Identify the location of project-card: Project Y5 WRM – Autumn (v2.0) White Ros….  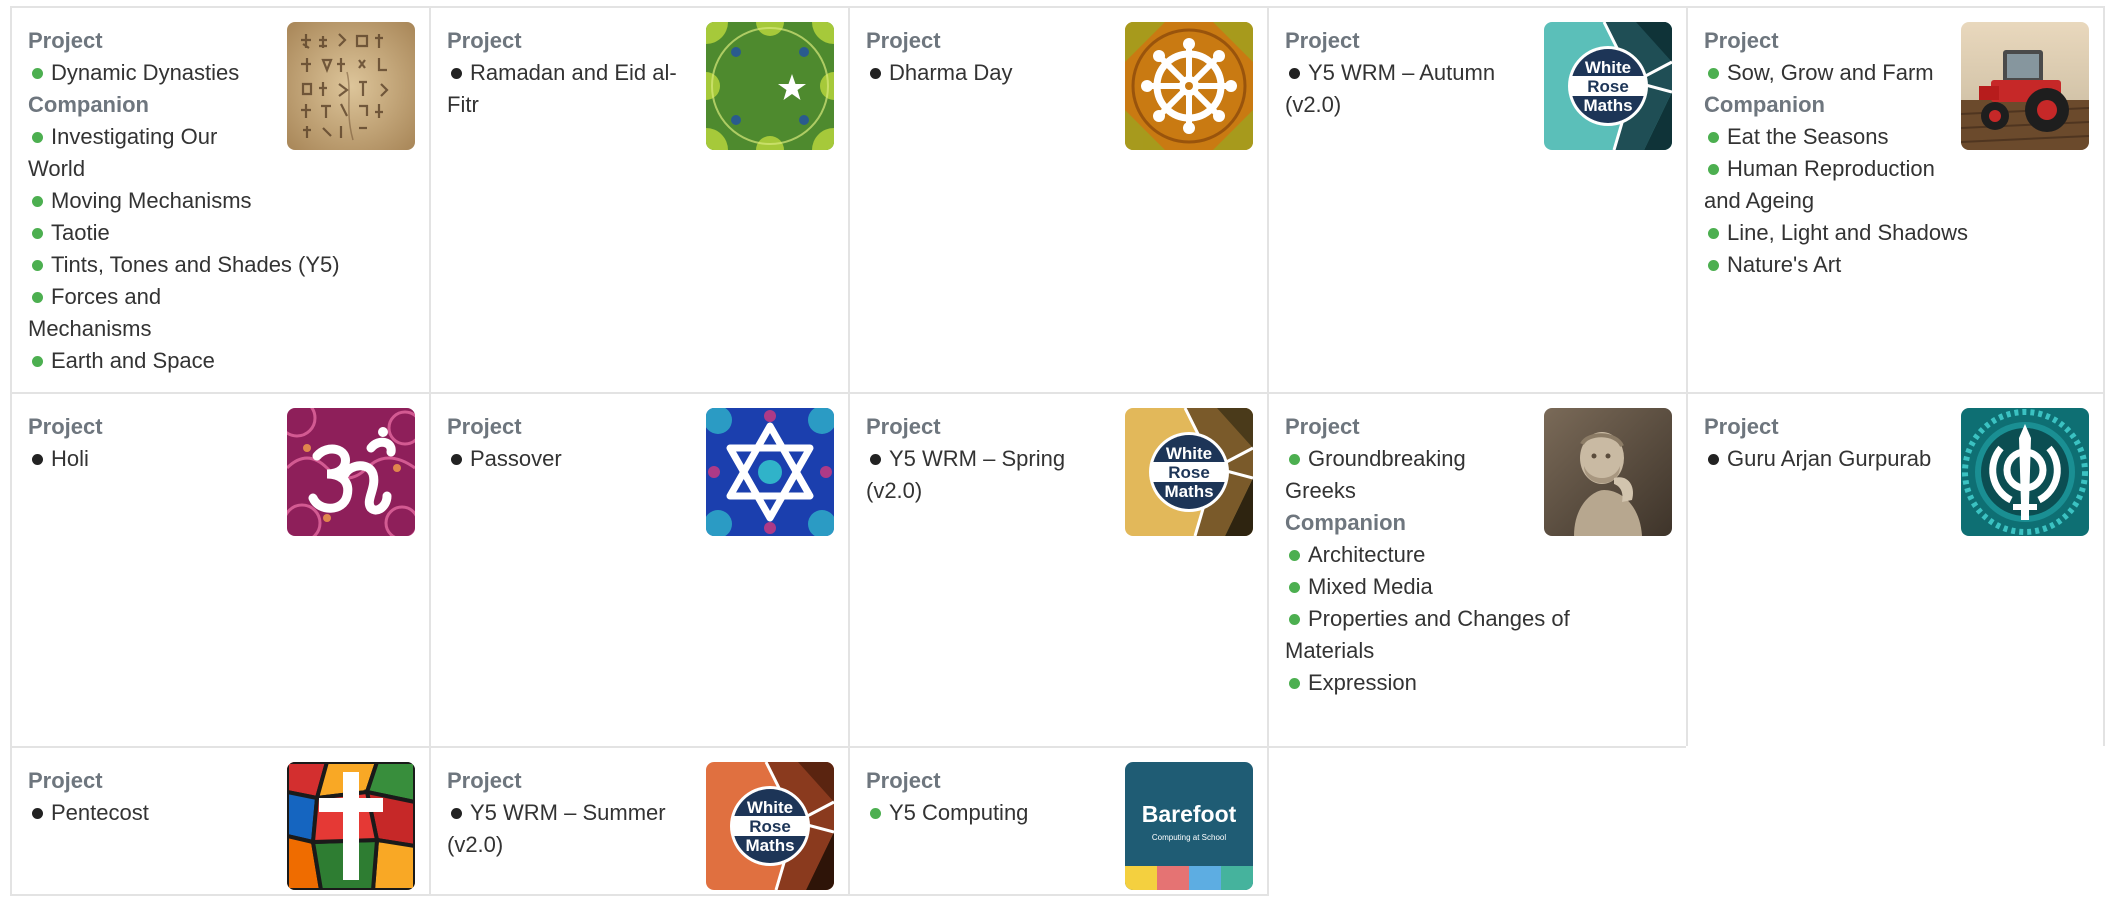
(1476, 199).